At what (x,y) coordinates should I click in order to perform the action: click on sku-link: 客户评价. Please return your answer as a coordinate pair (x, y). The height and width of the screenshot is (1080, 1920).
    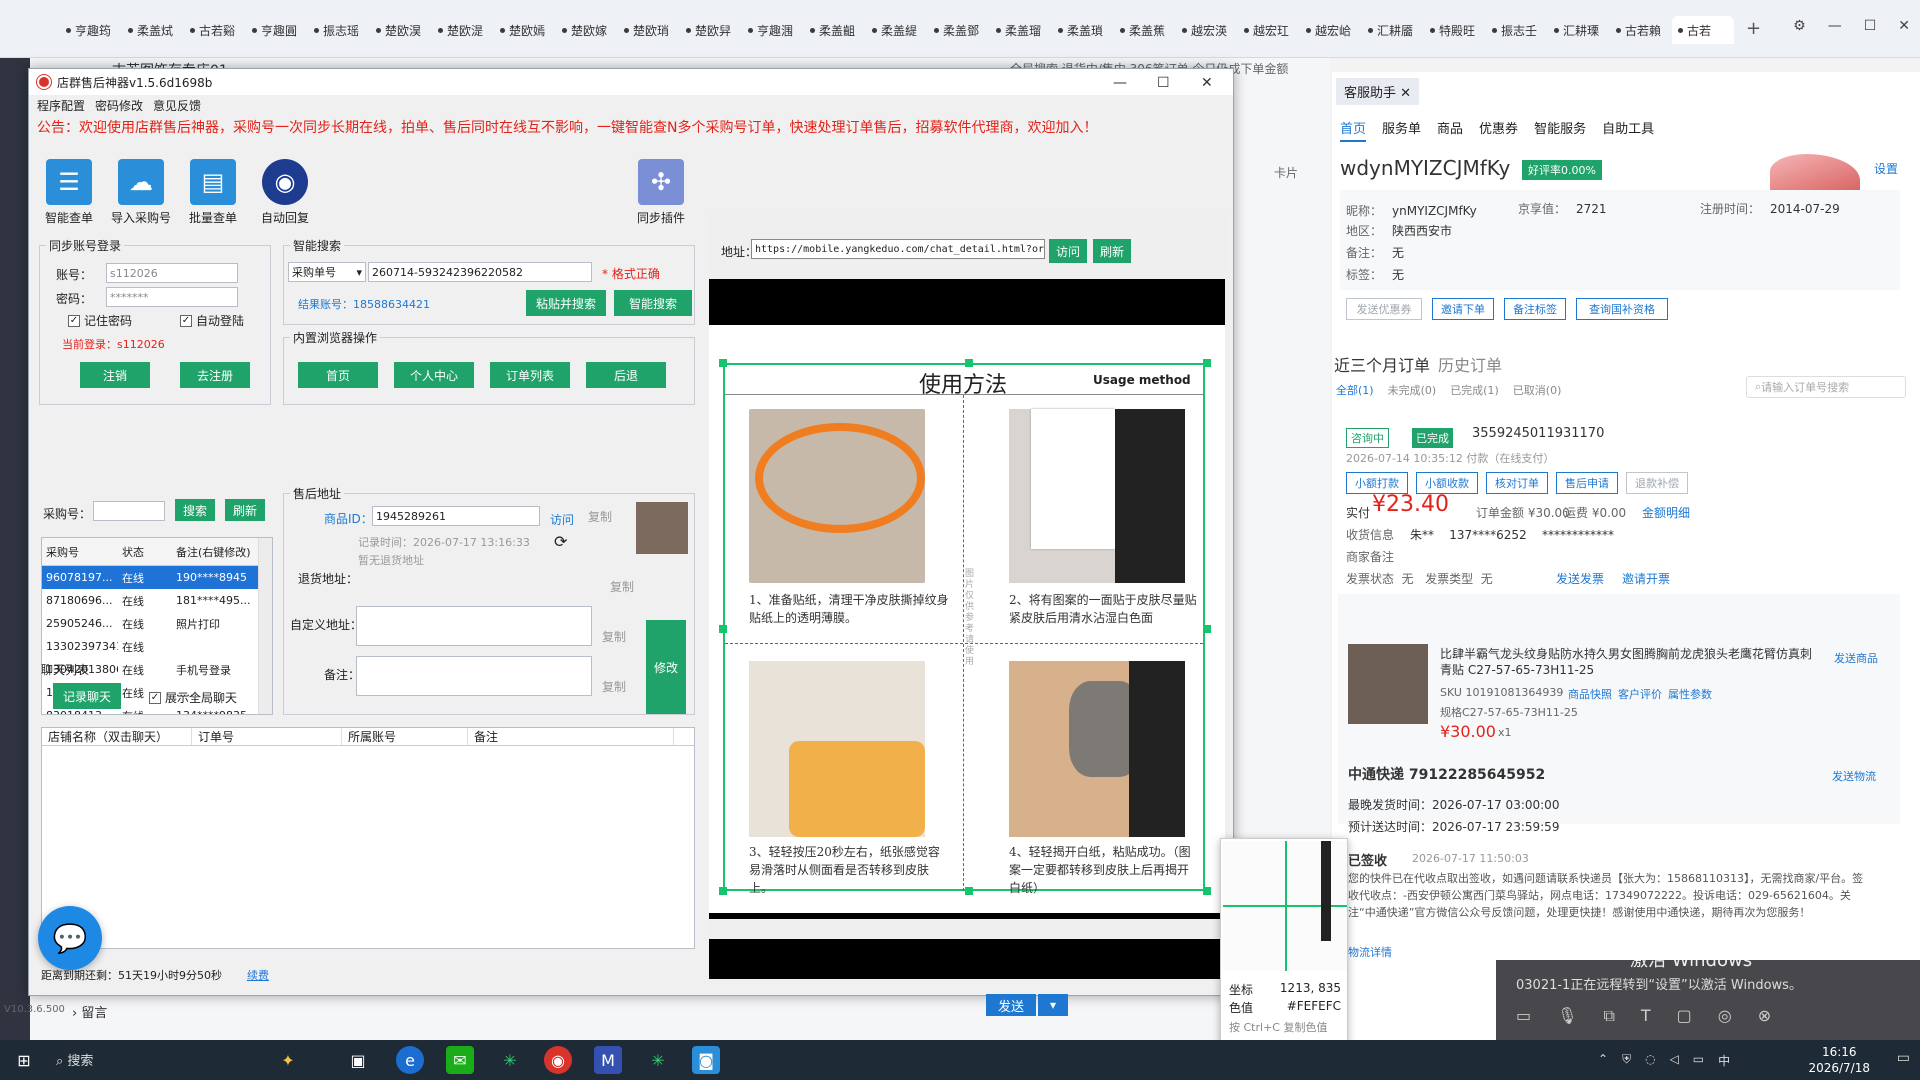
    Looking at the image, I should click on (1640, 694).